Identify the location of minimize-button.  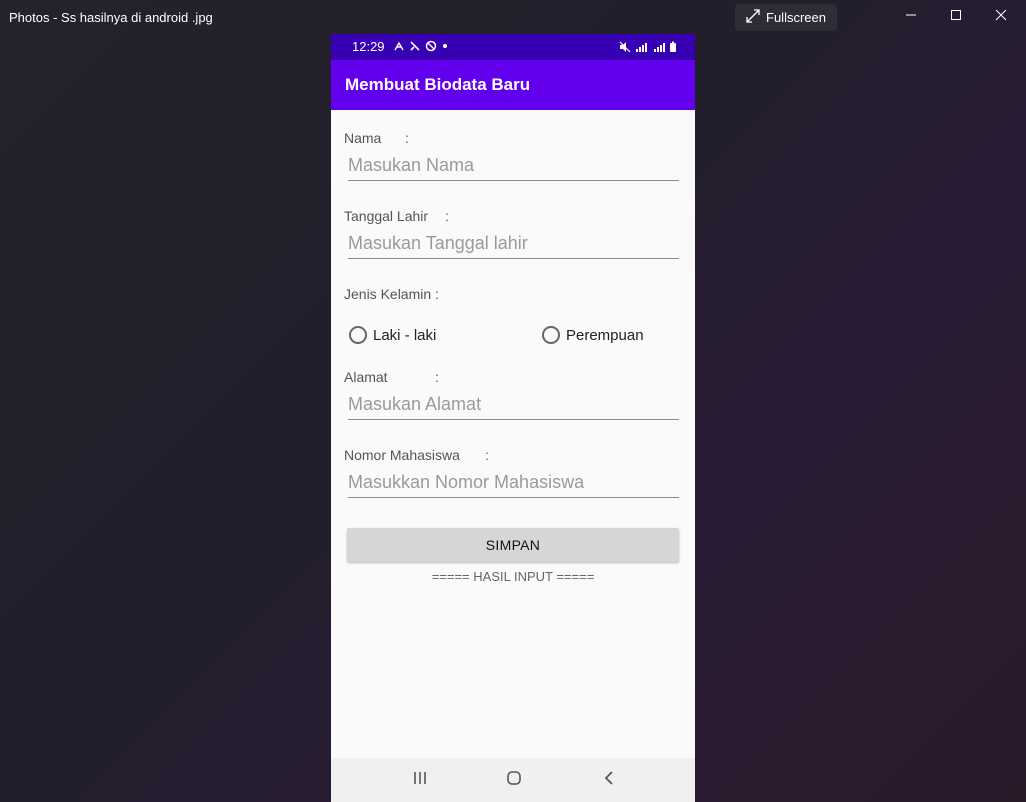
(911, 17).